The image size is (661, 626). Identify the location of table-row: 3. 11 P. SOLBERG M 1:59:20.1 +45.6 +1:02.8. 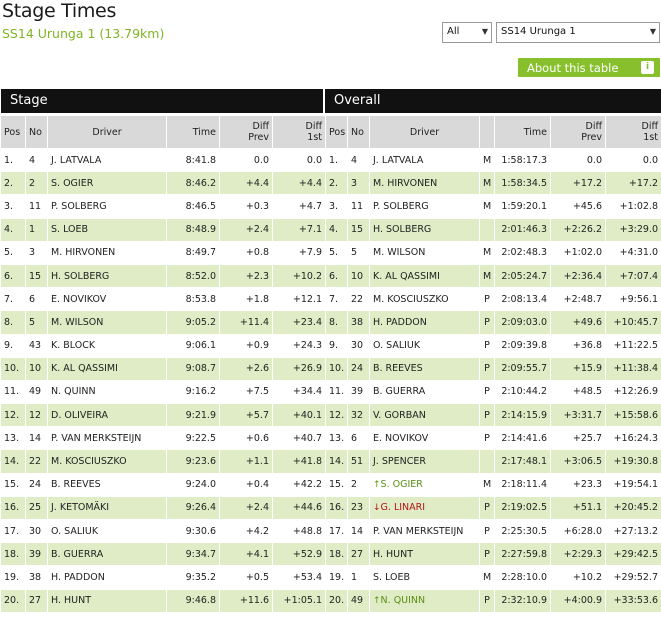
(493, 206).